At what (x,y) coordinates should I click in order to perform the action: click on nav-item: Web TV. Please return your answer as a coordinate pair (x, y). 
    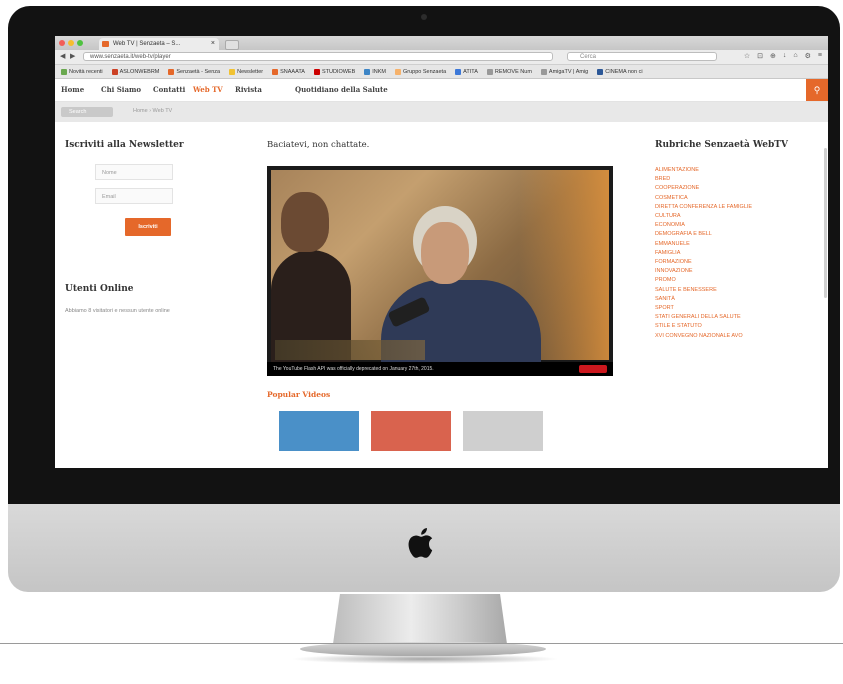
    Looking at the image, I should click on (208, 89).